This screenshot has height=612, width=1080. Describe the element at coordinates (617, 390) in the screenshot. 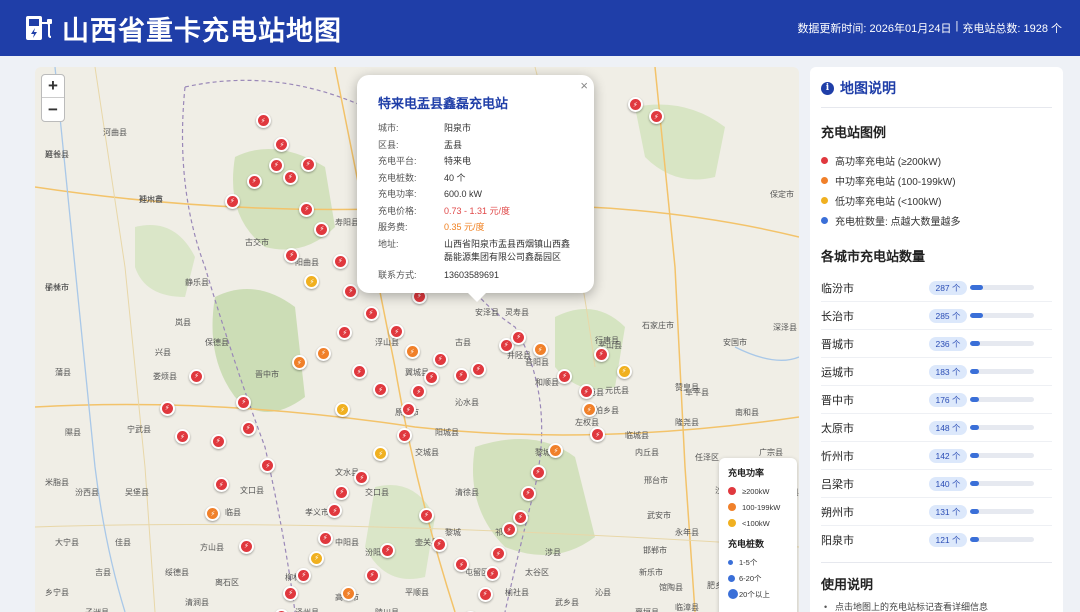

I see `map-place-label: 元氏县` at that location.